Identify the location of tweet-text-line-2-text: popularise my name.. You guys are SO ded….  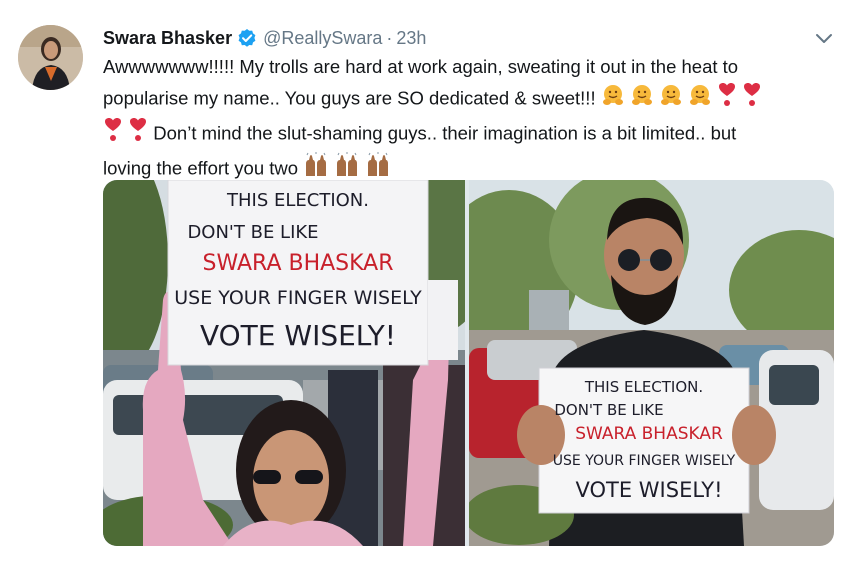
(349, 98).